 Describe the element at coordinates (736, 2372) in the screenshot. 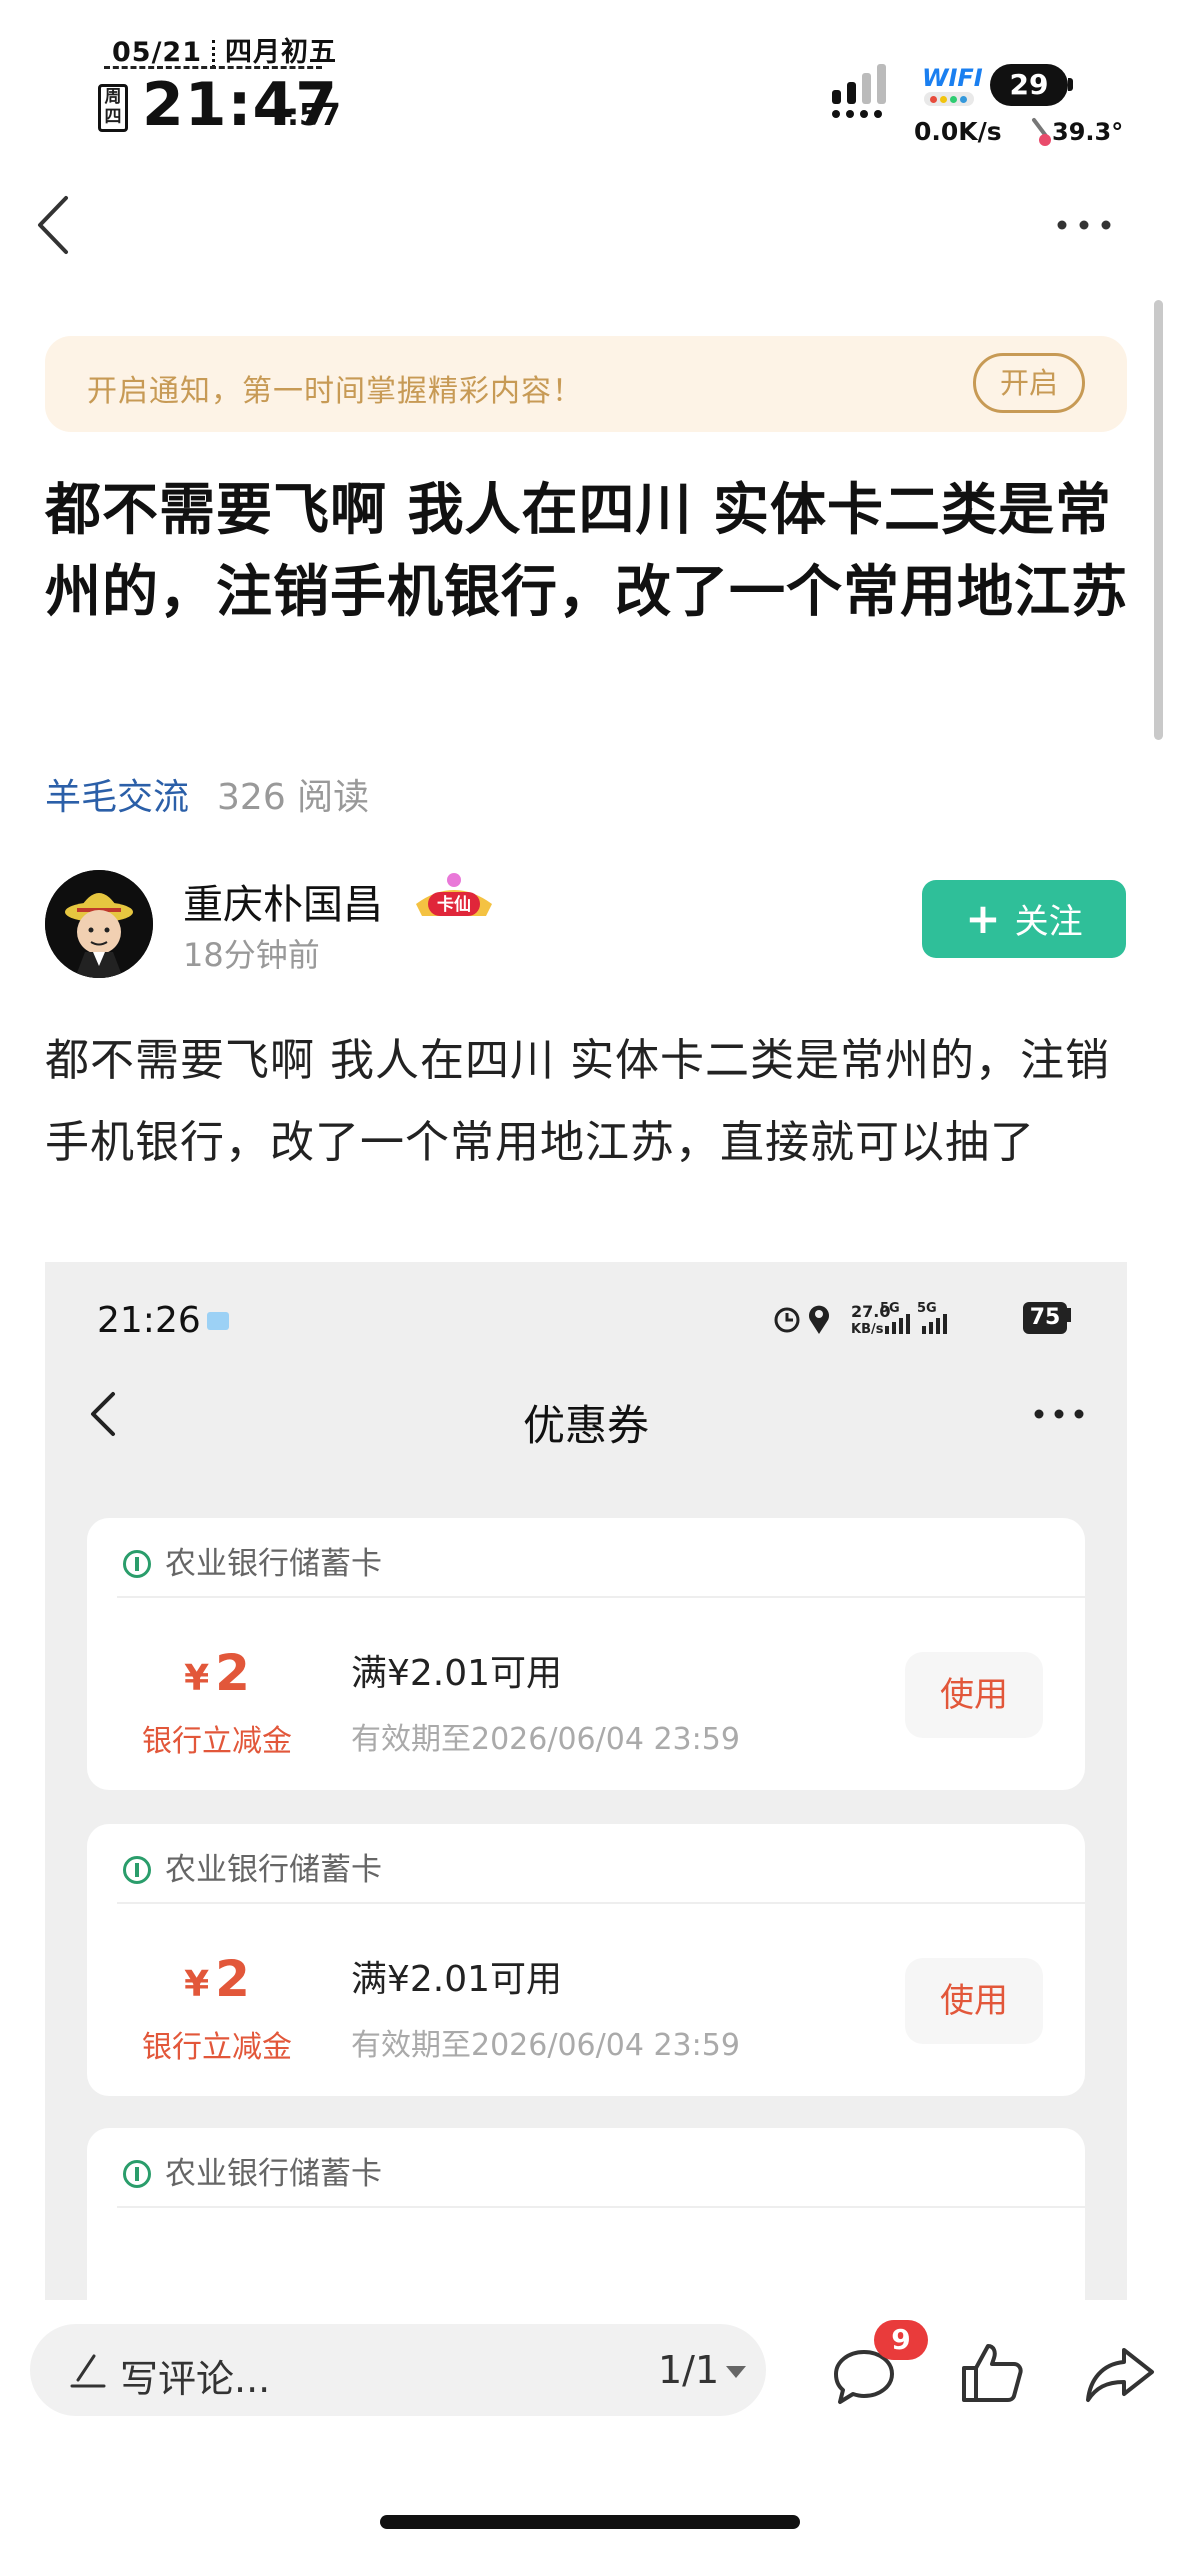

I see `caret-down-icon` at that location.